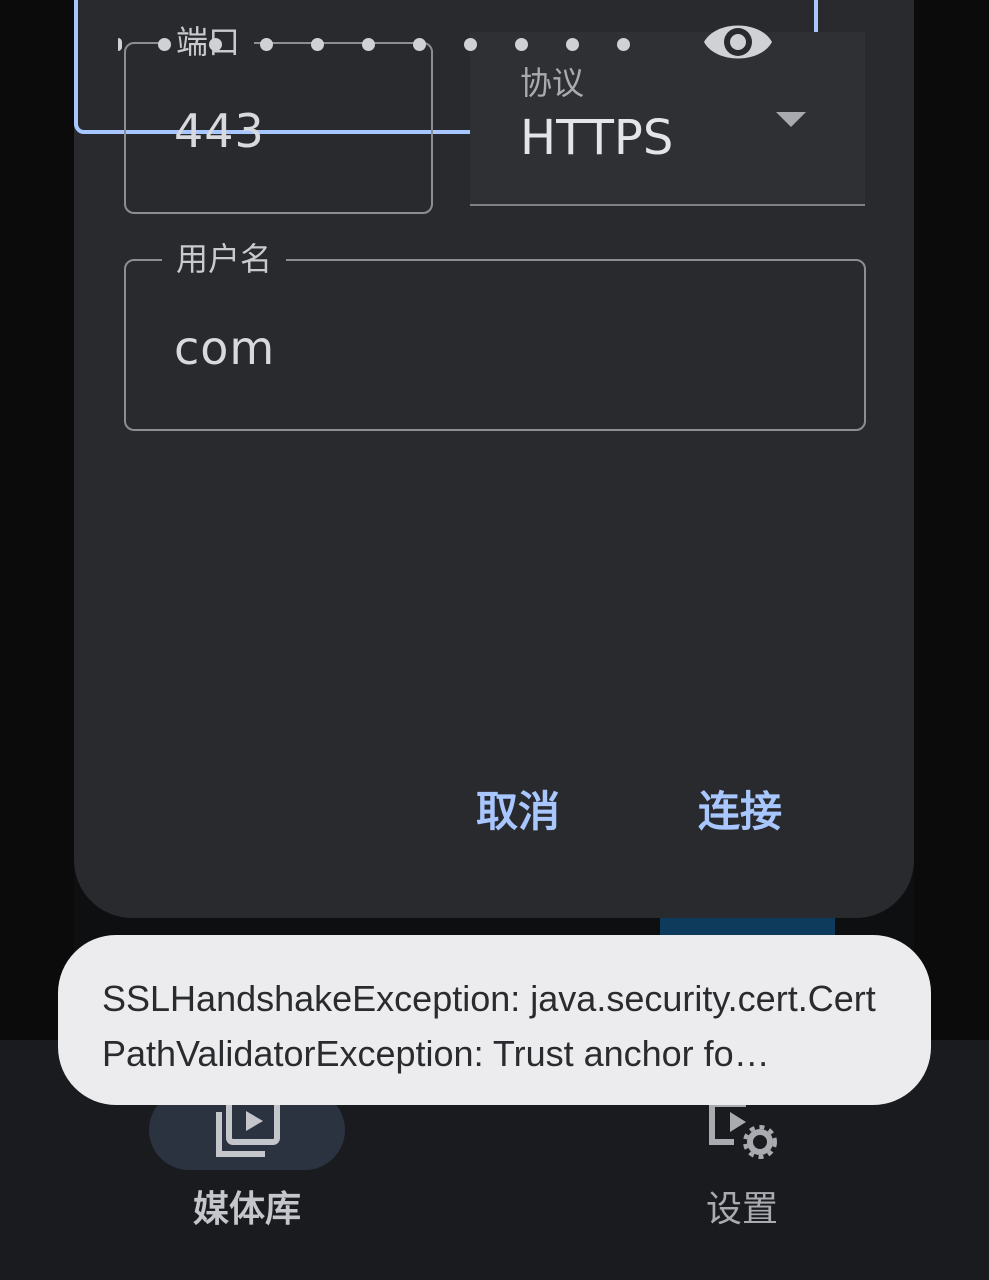 The height and width of the screenshot is (1280, 989). What do you see at coordinates (743, 1130) in the screenshot?
I see `video-settings-icon` at bounding box center [743, 1130].